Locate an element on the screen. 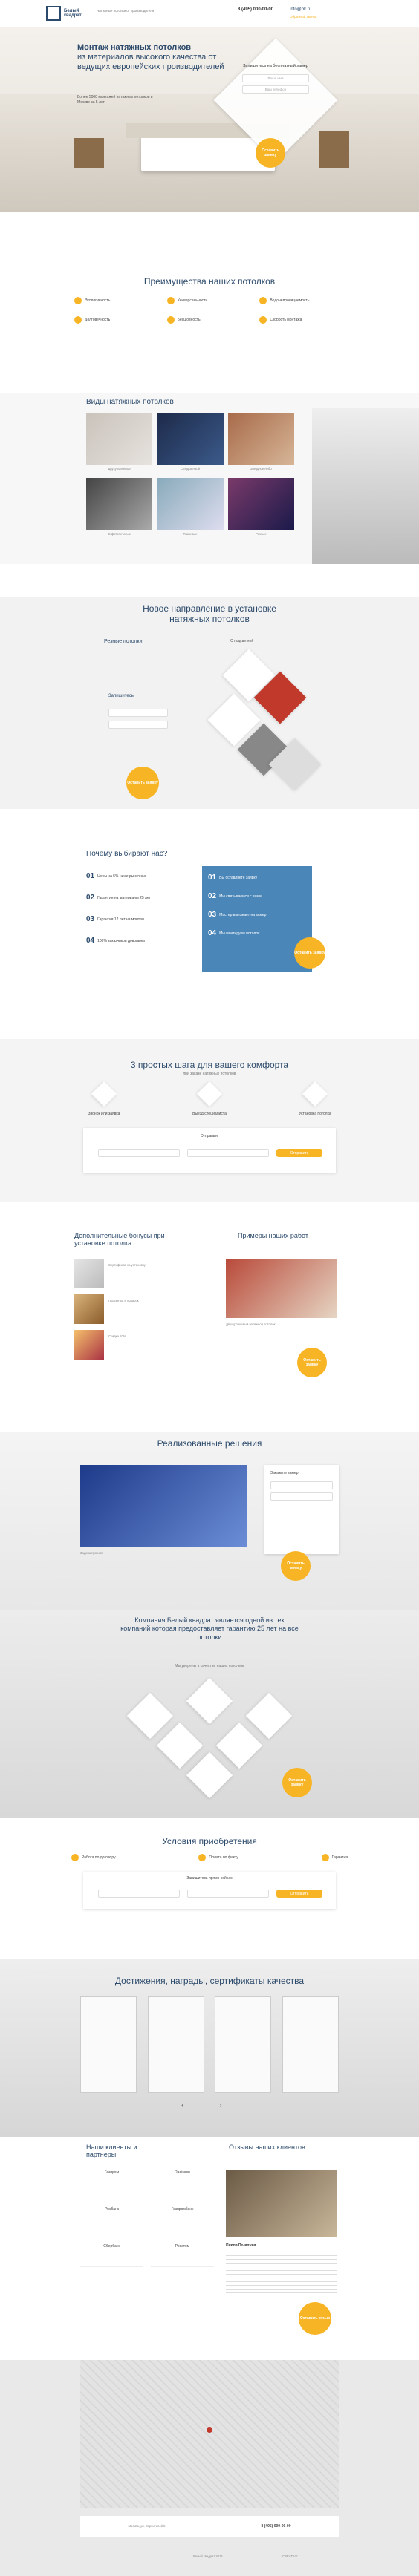  reviews-title: Отзывы наших клиентов is located at coordinates (267, 2147).